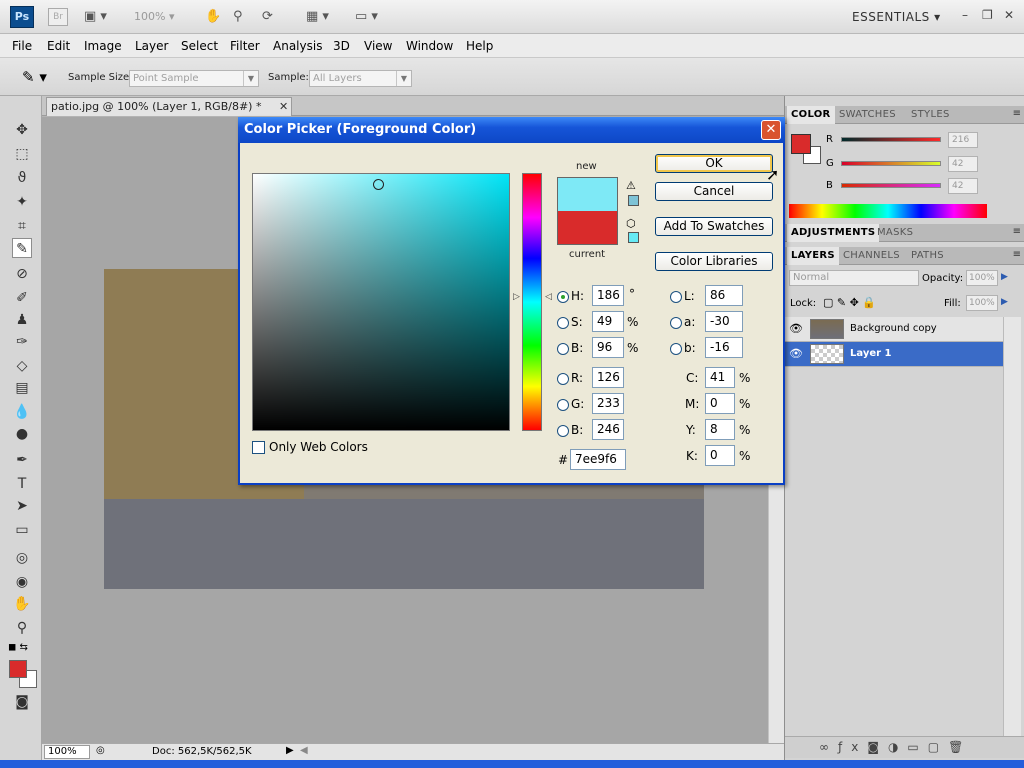  Describe the element at coordinates (22, 226) in the screenshot. I see `crop-tool-icon: ⌗` at that location.